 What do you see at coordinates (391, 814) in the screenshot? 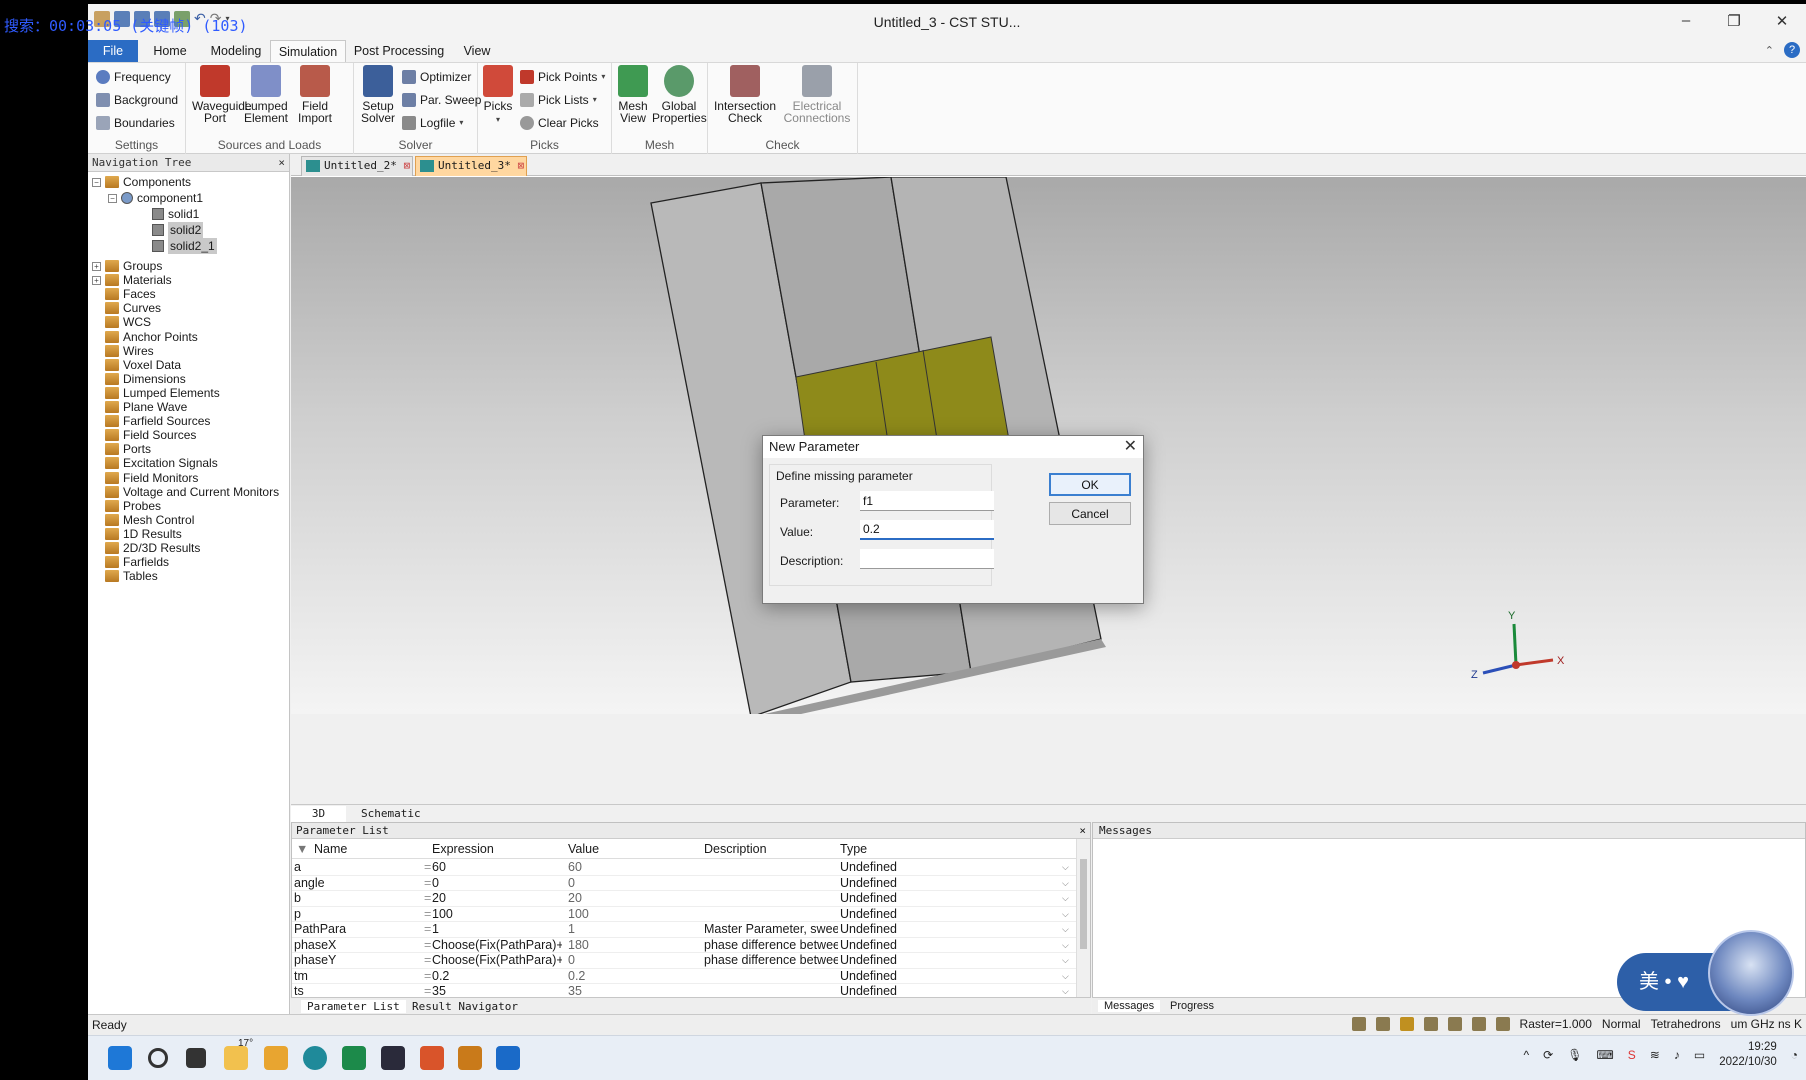
I see `tab-schematic: Schematic` at bounding box center [391, 814].